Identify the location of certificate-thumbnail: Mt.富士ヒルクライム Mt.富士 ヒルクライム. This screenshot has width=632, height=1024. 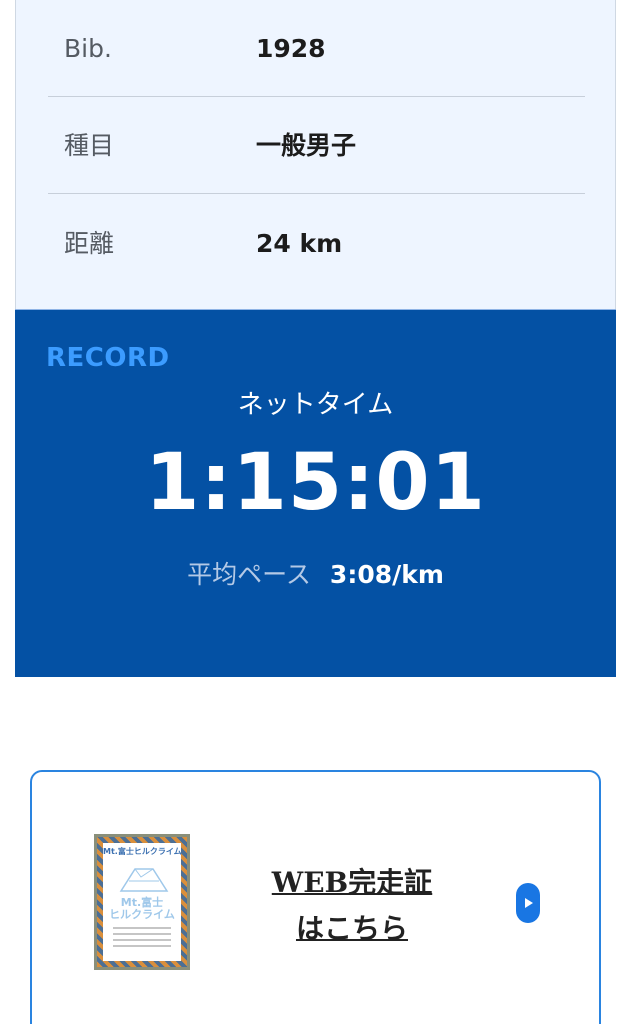
(142, 902).